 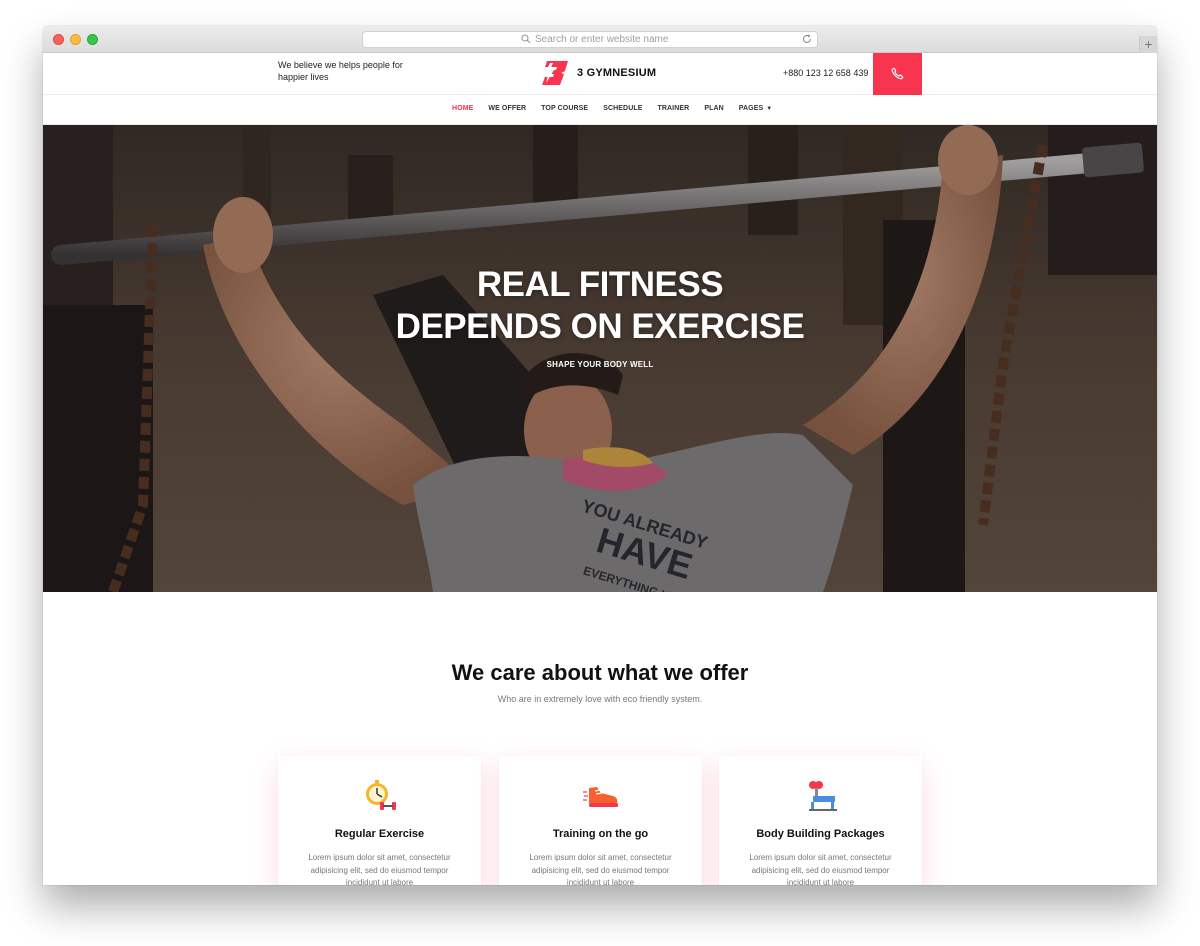 I want to click on nav-item-pages: PAGES ▼, so click(x=756, y=108).